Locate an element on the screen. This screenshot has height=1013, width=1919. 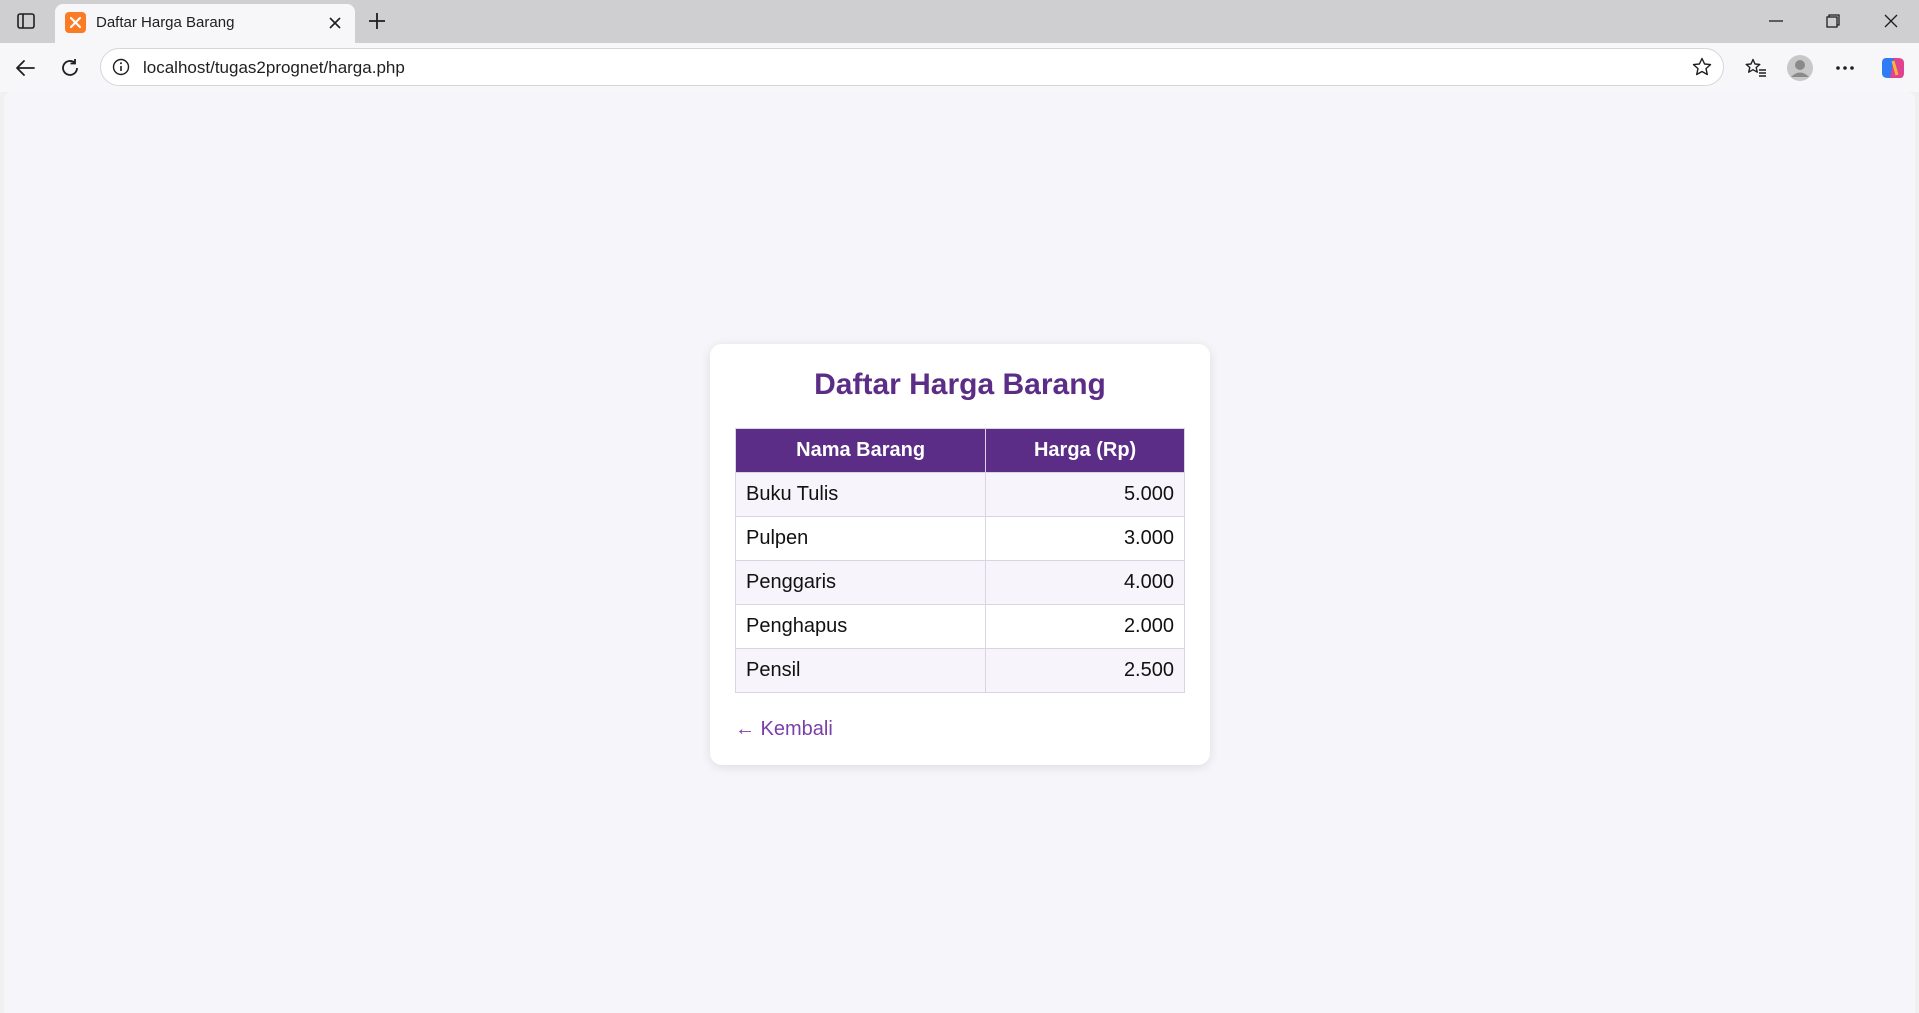
table-row: Buku Tulis 5.000 is located at coordinates (959, 494).